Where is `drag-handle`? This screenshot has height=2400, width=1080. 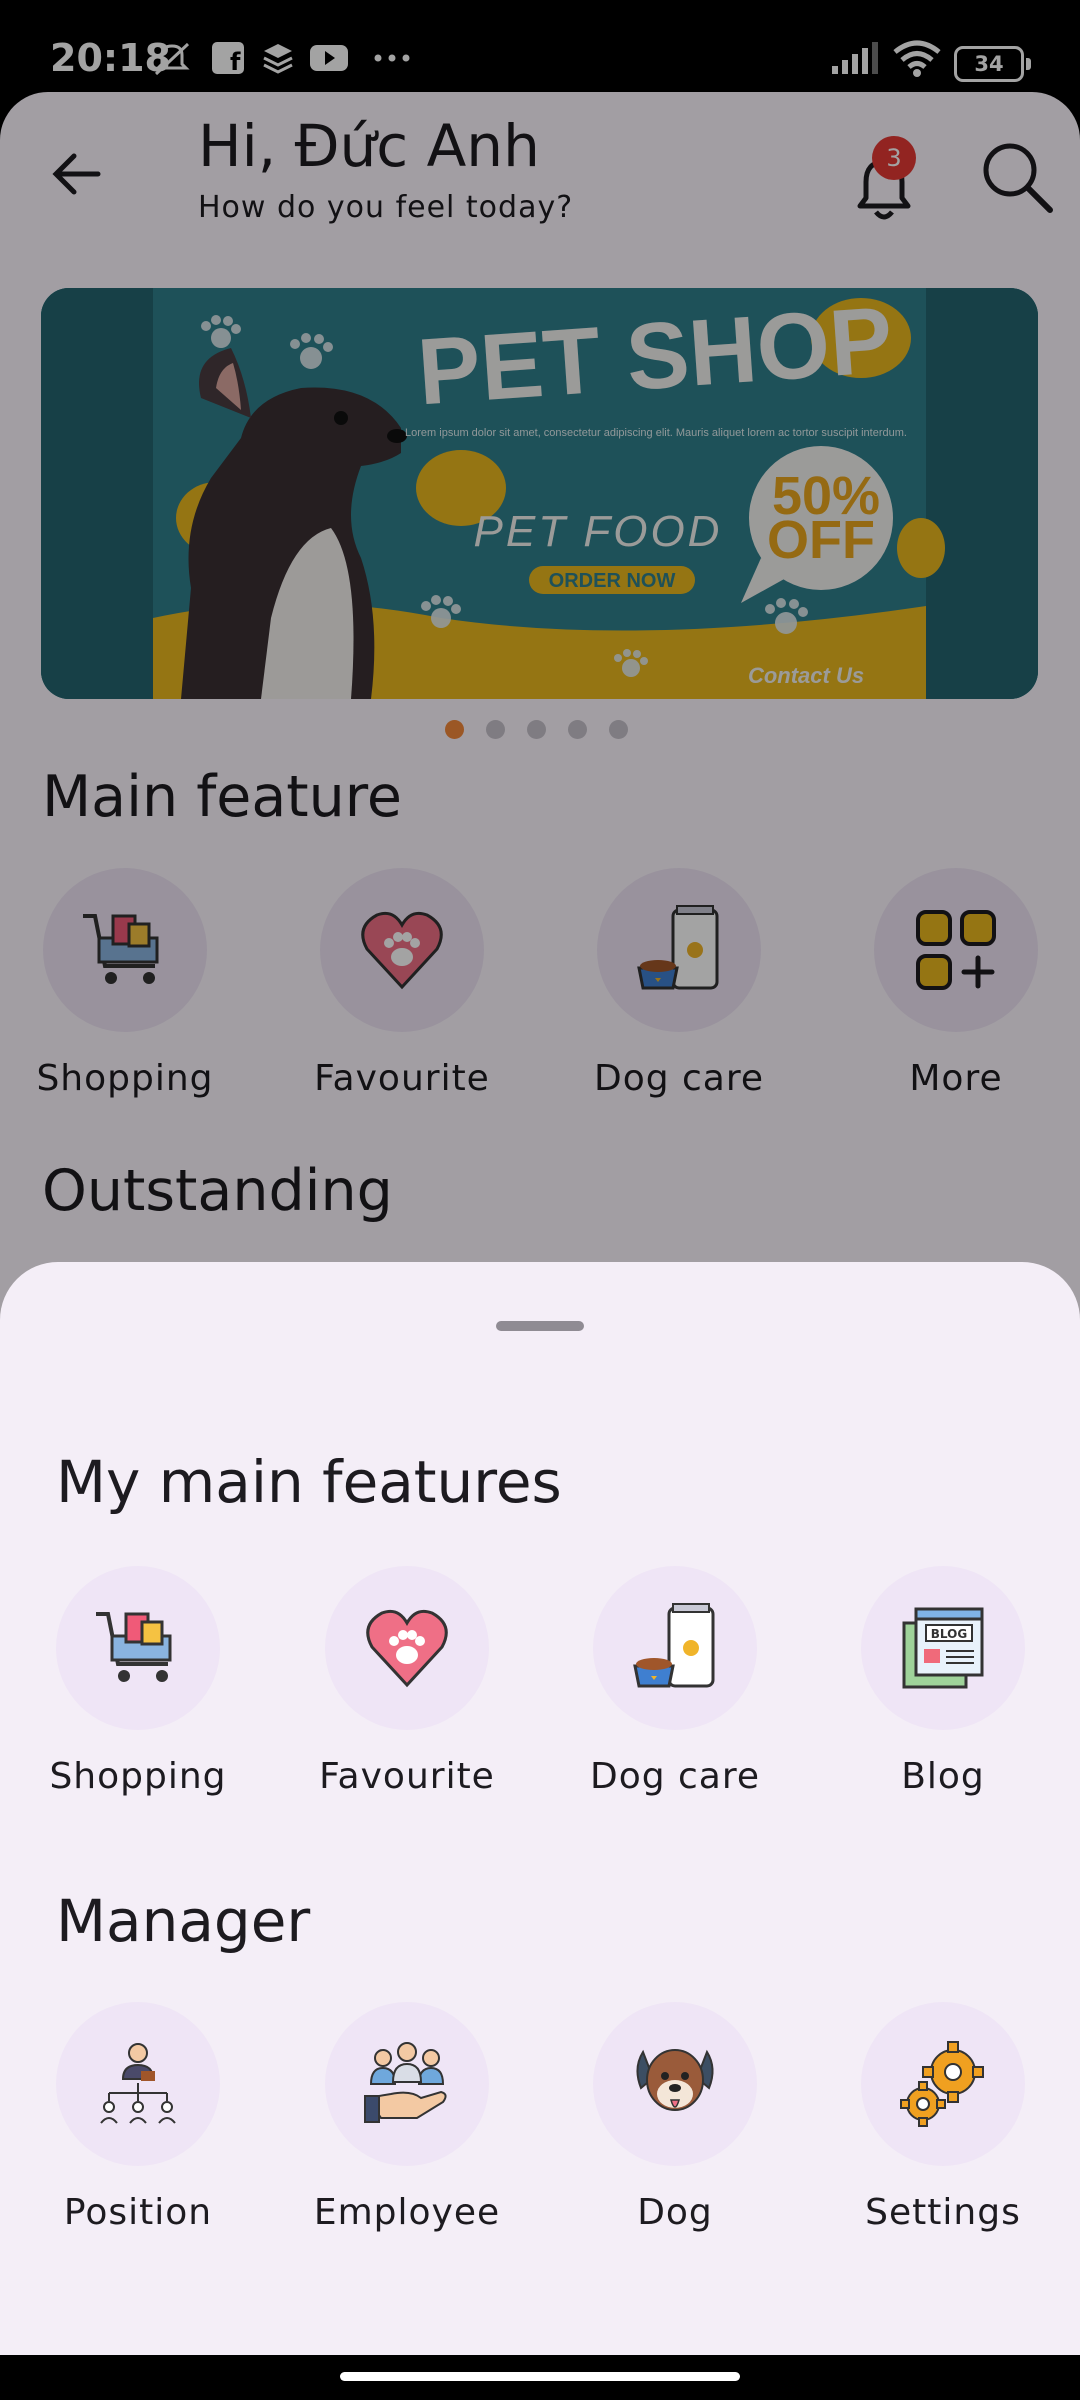 drag-handle is located at coordinates (540, 1326).